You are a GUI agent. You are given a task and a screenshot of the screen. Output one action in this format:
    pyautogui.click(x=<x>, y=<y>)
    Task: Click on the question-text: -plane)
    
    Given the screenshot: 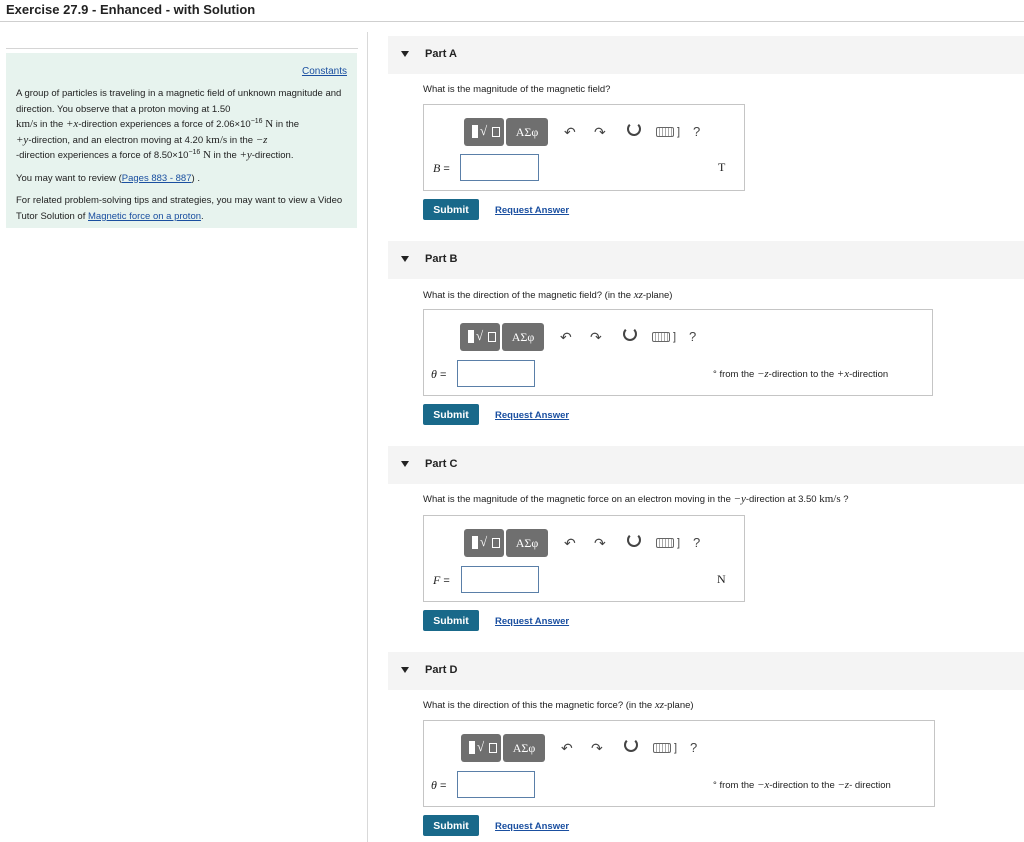 What is the action you would take?
    pyautogui.click(x=678, y=705)
    